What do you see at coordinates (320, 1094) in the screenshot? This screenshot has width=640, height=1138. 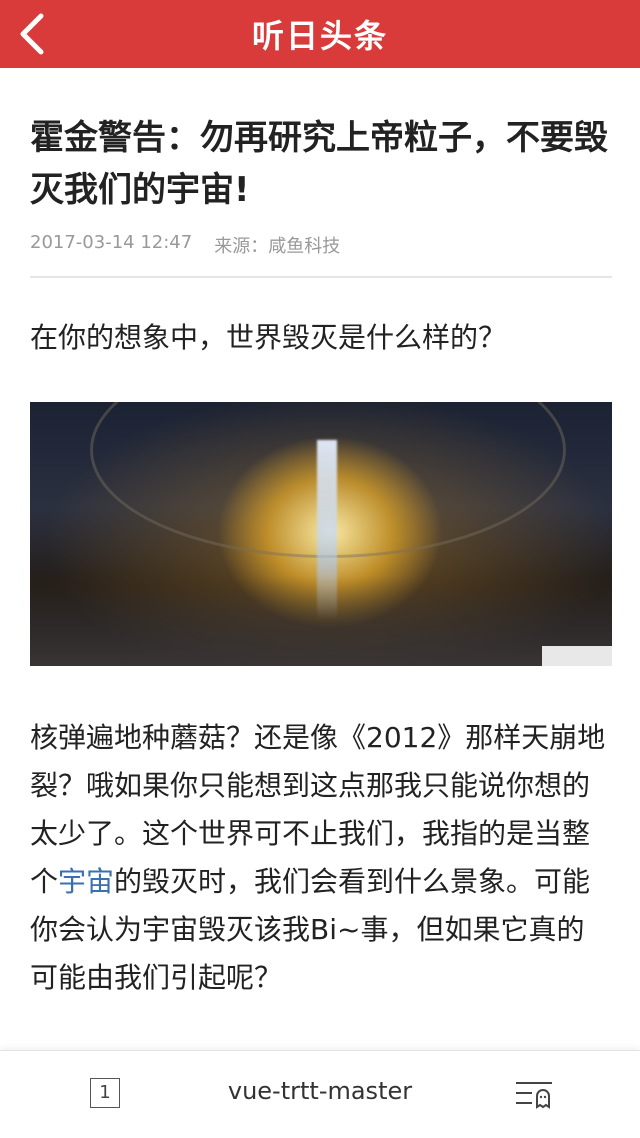 I see `bottom-bar: 1 vue-trtt-master` at bounding box center [320, 1094].